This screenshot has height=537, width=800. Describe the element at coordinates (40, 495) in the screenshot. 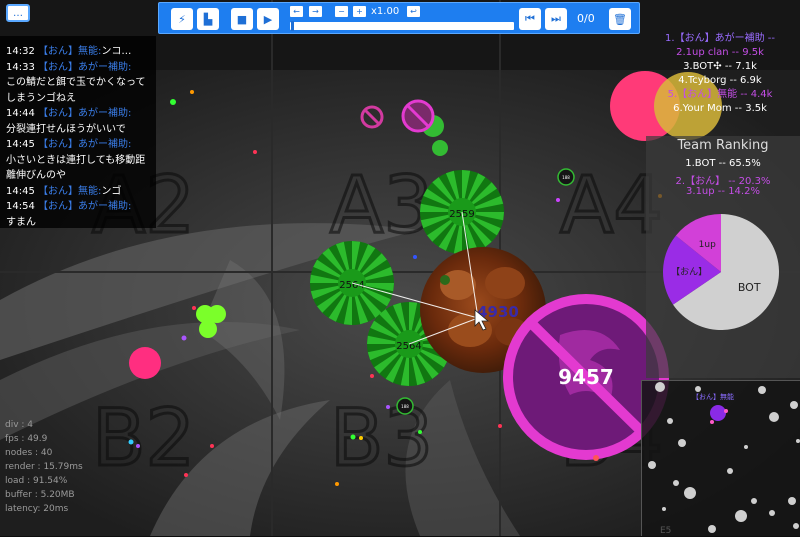

I see `stat-line: buffer : 5.20MB` at that location.